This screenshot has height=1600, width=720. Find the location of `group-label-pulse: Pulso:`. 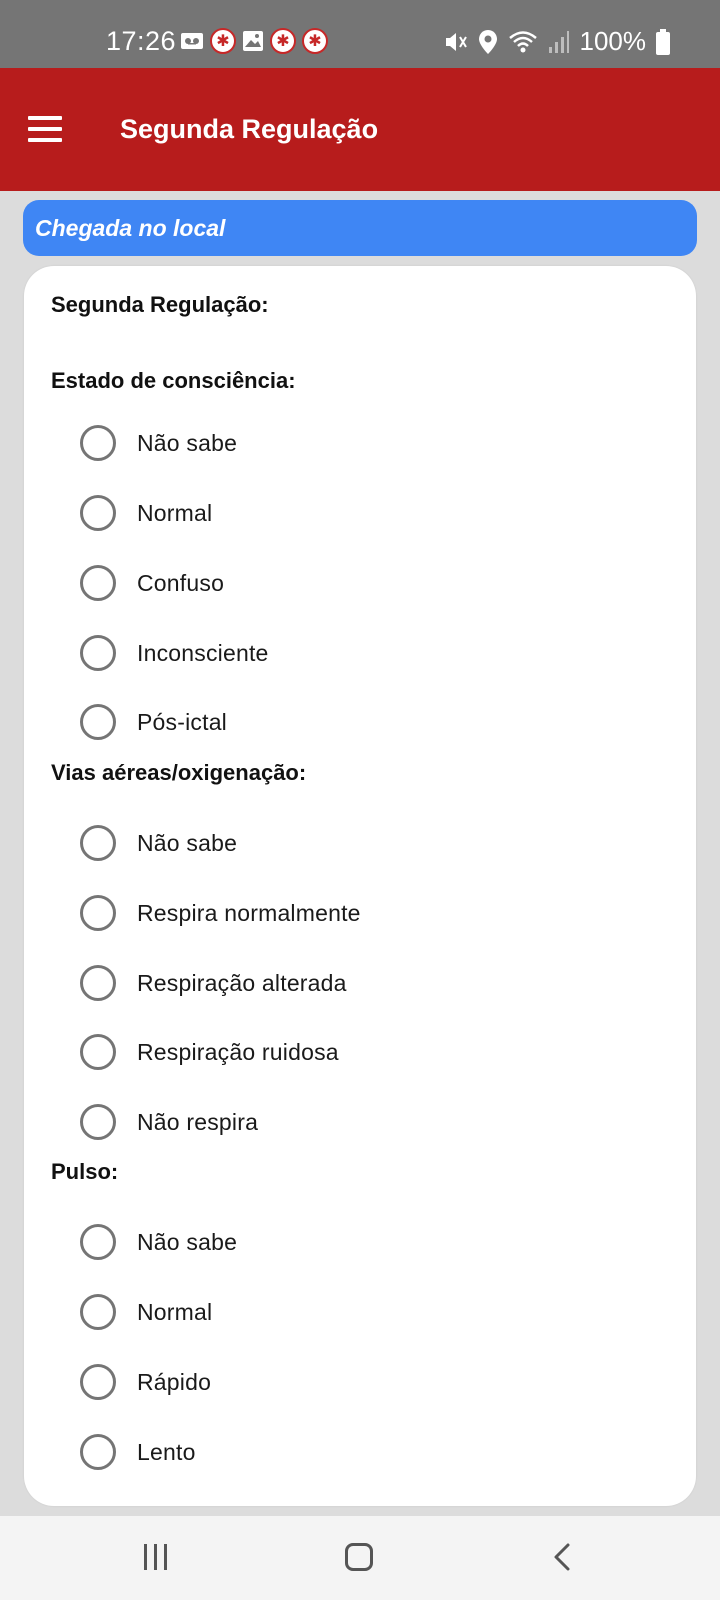

group-label-pulse: Pulso: is located at coordinates (85, 1171).